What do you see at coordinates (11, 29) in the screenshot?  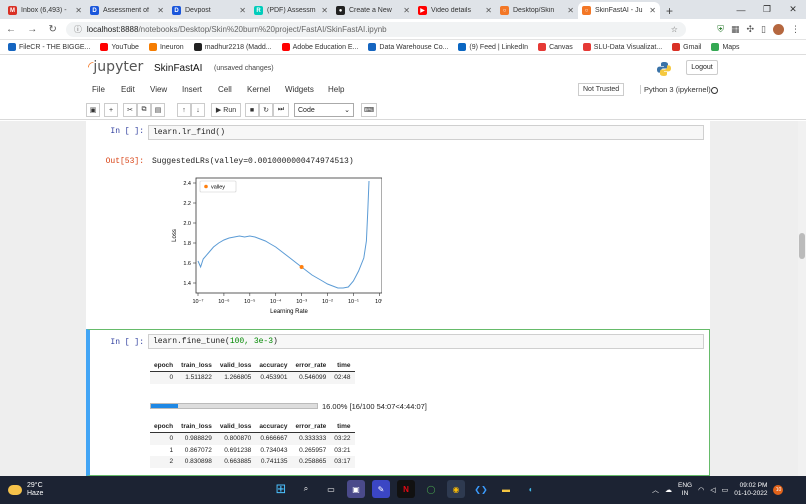 I see `back-arrow-icon: ←` at bounding box center [11, 29].